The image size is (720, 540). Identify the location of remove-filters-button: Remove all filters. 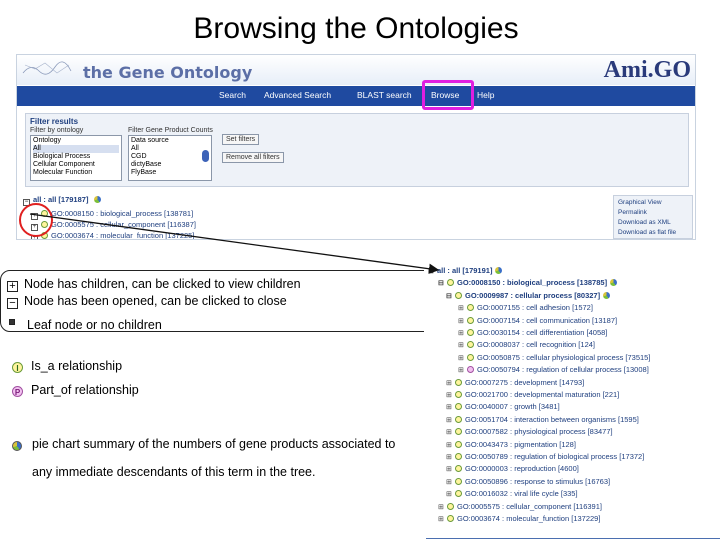
(253, 157).